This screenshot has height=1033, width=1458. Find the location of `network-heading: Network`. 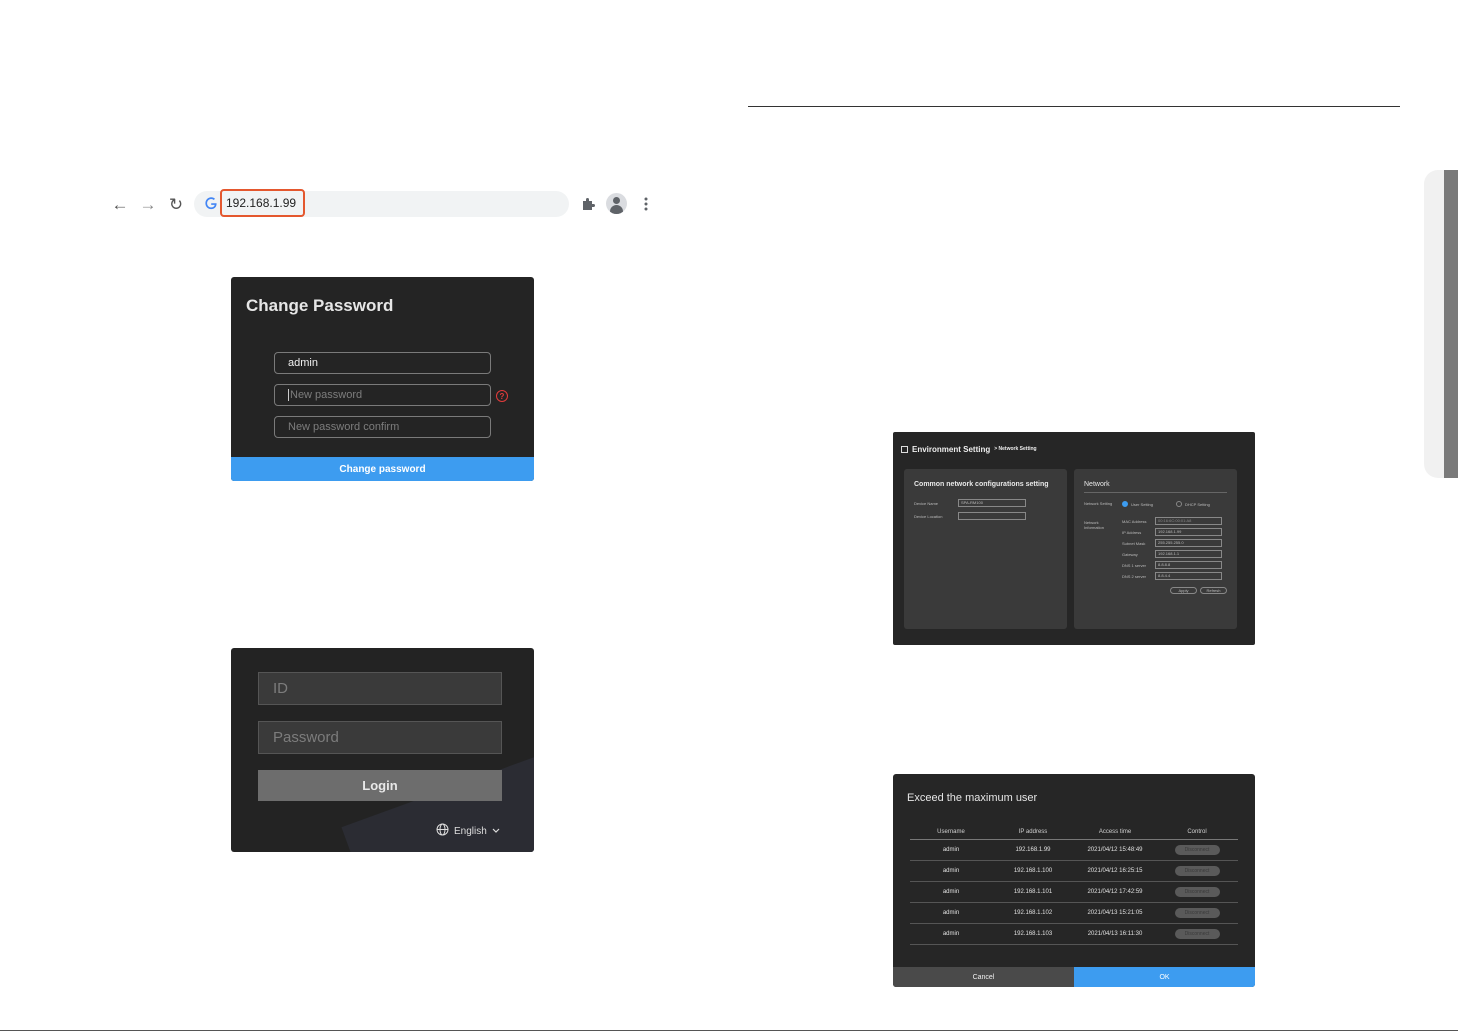

network-heading: Network is located at coordinates (1097, 484).